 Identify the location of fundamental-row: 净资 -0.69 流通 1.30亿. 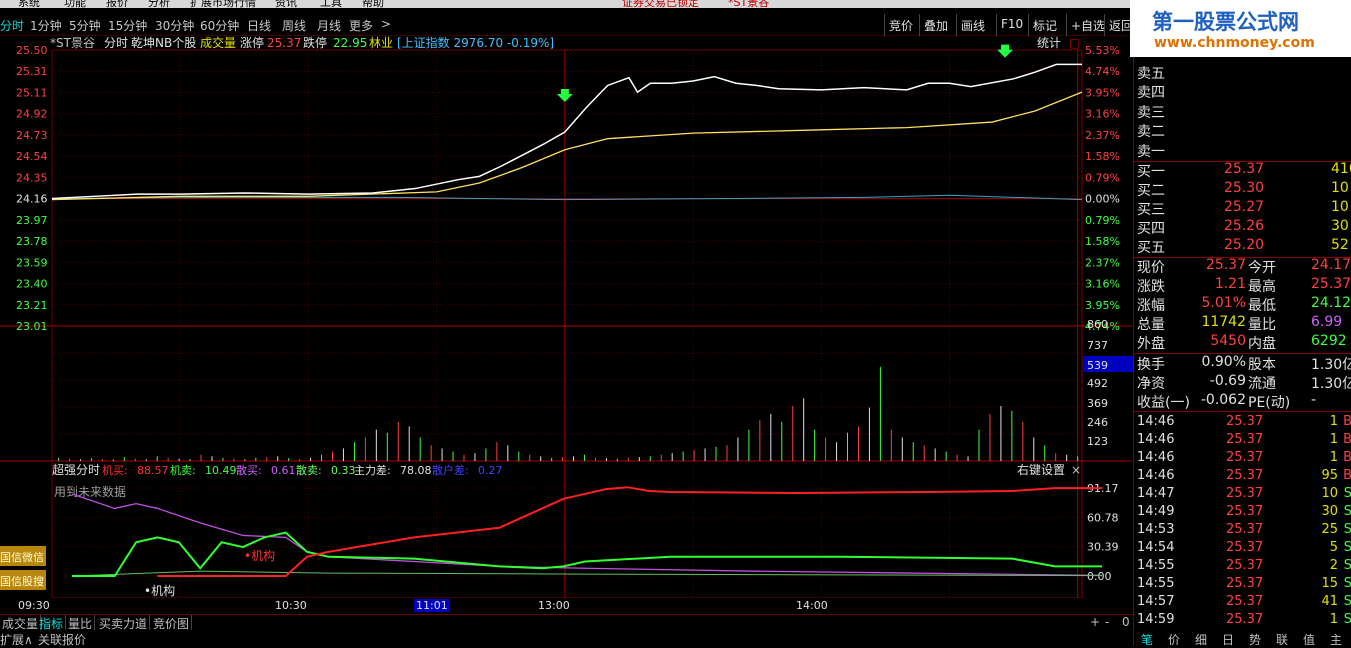
(1242, 382).